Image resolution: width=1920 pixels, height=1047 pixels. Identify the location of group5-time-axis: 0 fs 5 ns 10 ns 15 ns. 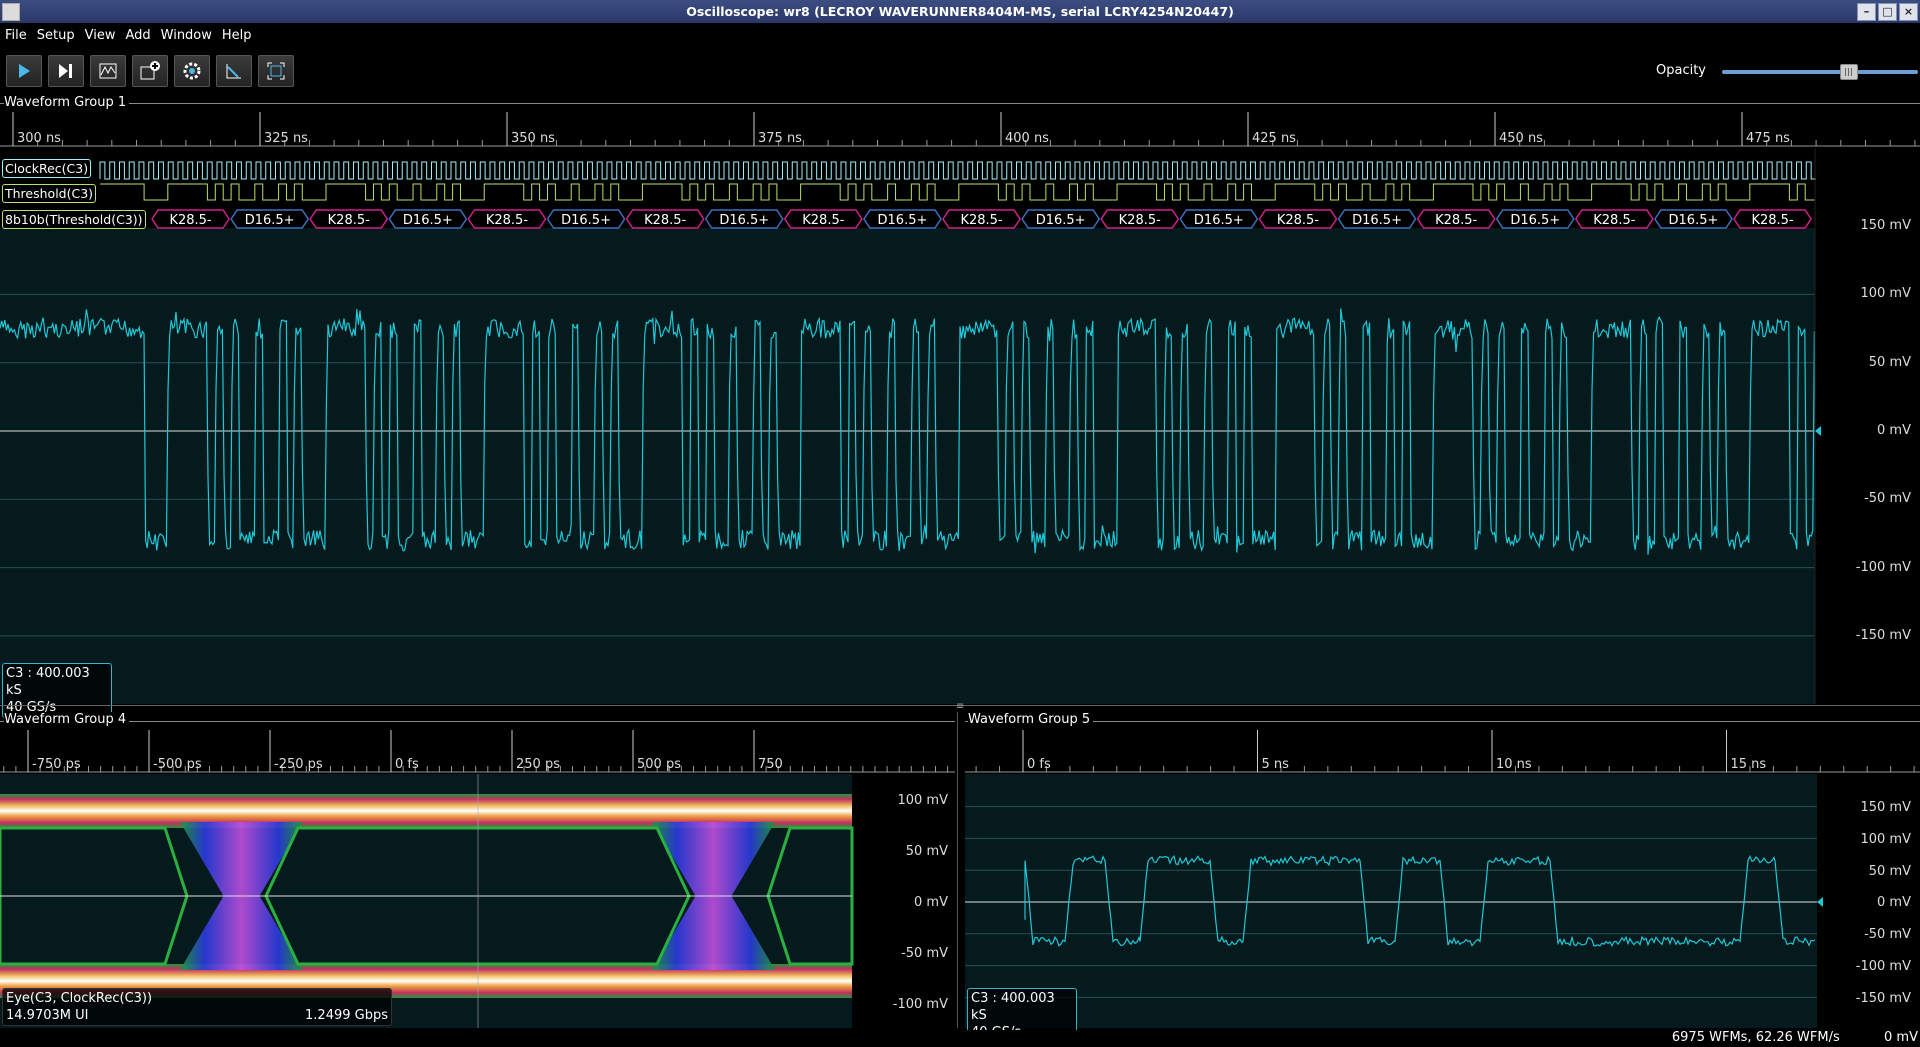
(1442, 752).